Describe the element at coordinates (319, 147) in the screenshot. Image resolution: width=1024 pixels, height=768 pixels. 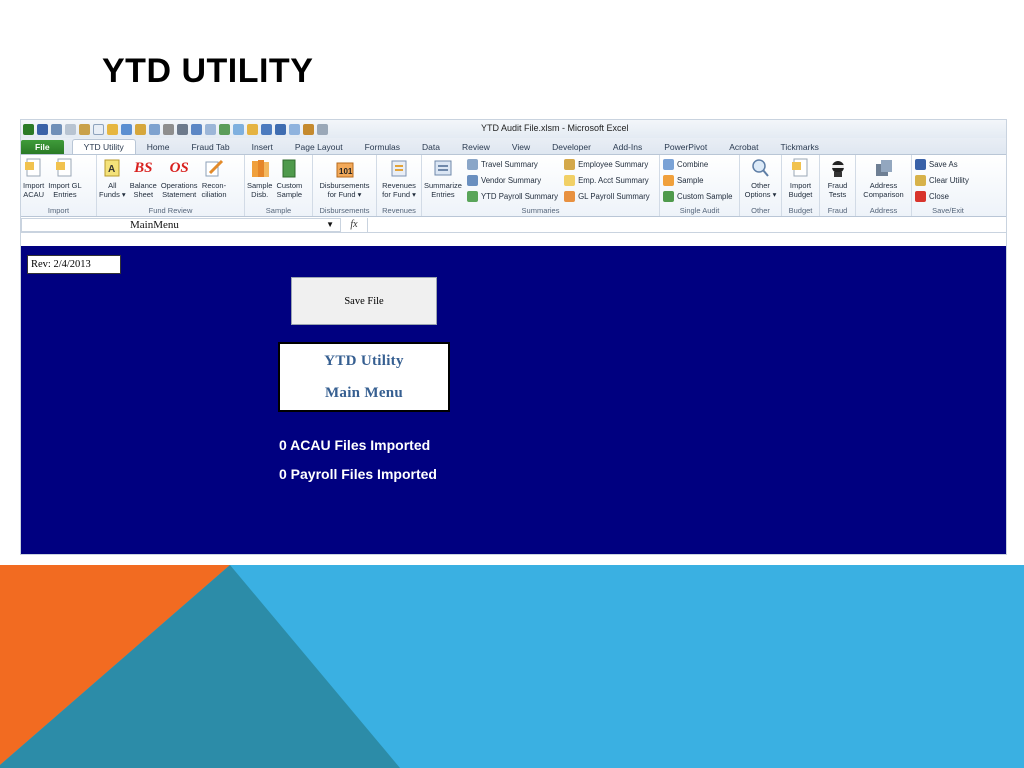
I see `tab-page-layout: Page Layout` at that location.